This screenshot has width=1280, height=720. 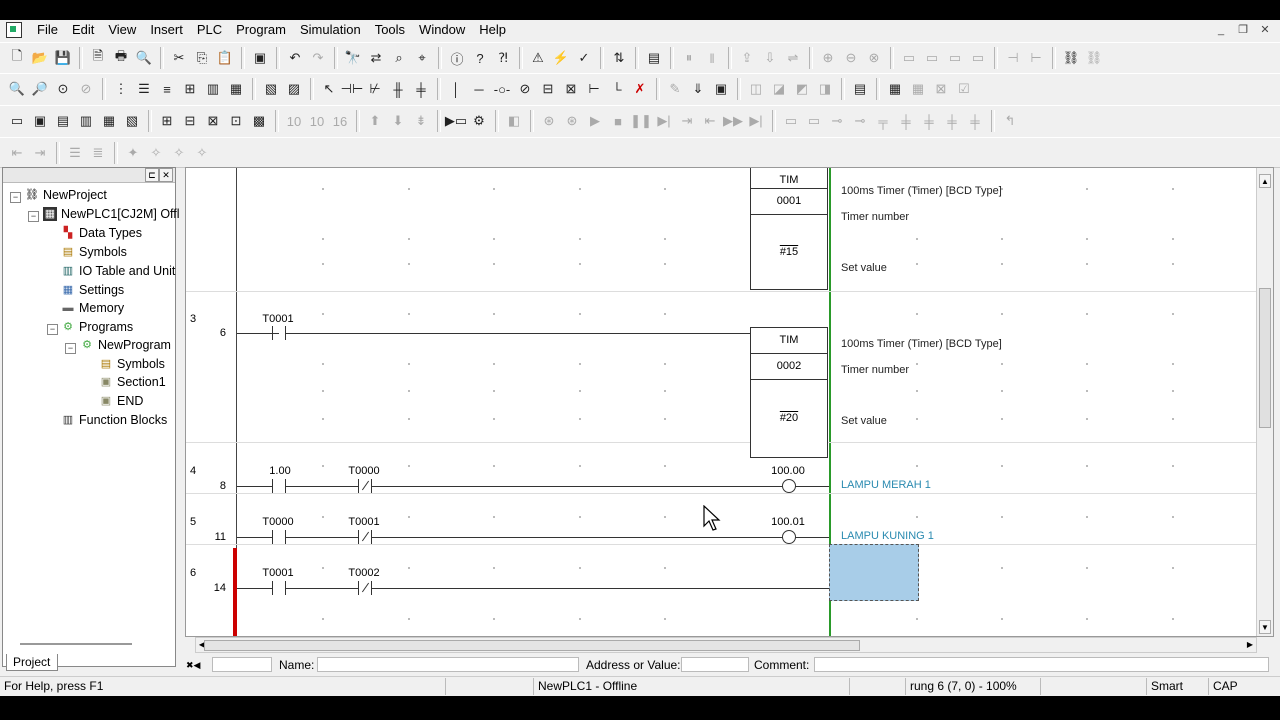 What do you see at coordinates (352, 89) in the screenshot?
I see `no-contact-icon: ⊣⊢` at bounding box center [352, 89].